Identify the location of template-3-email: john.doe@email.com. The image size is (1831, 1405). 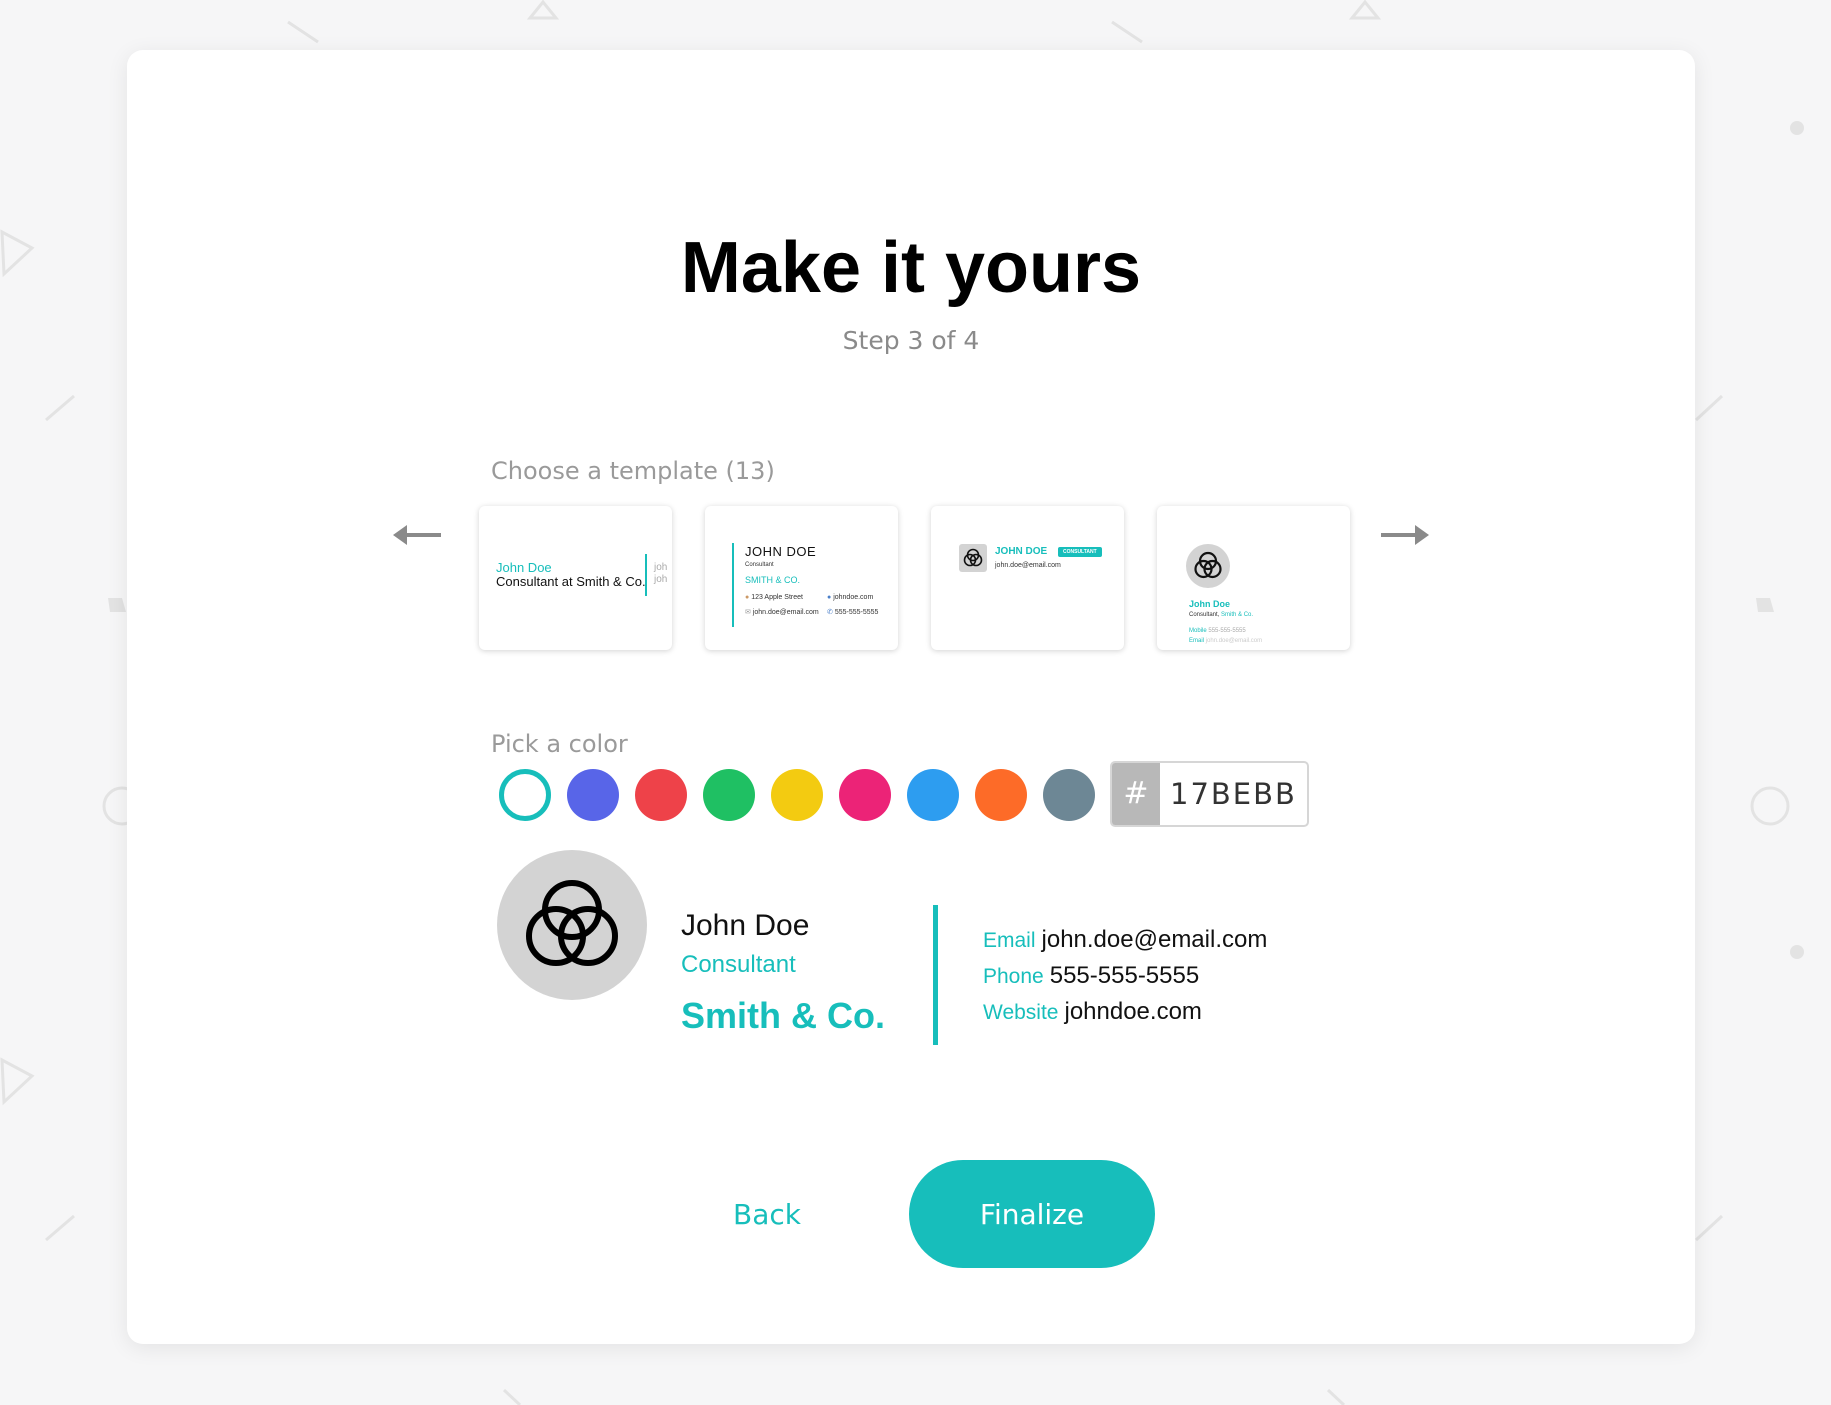
(1028, 565).